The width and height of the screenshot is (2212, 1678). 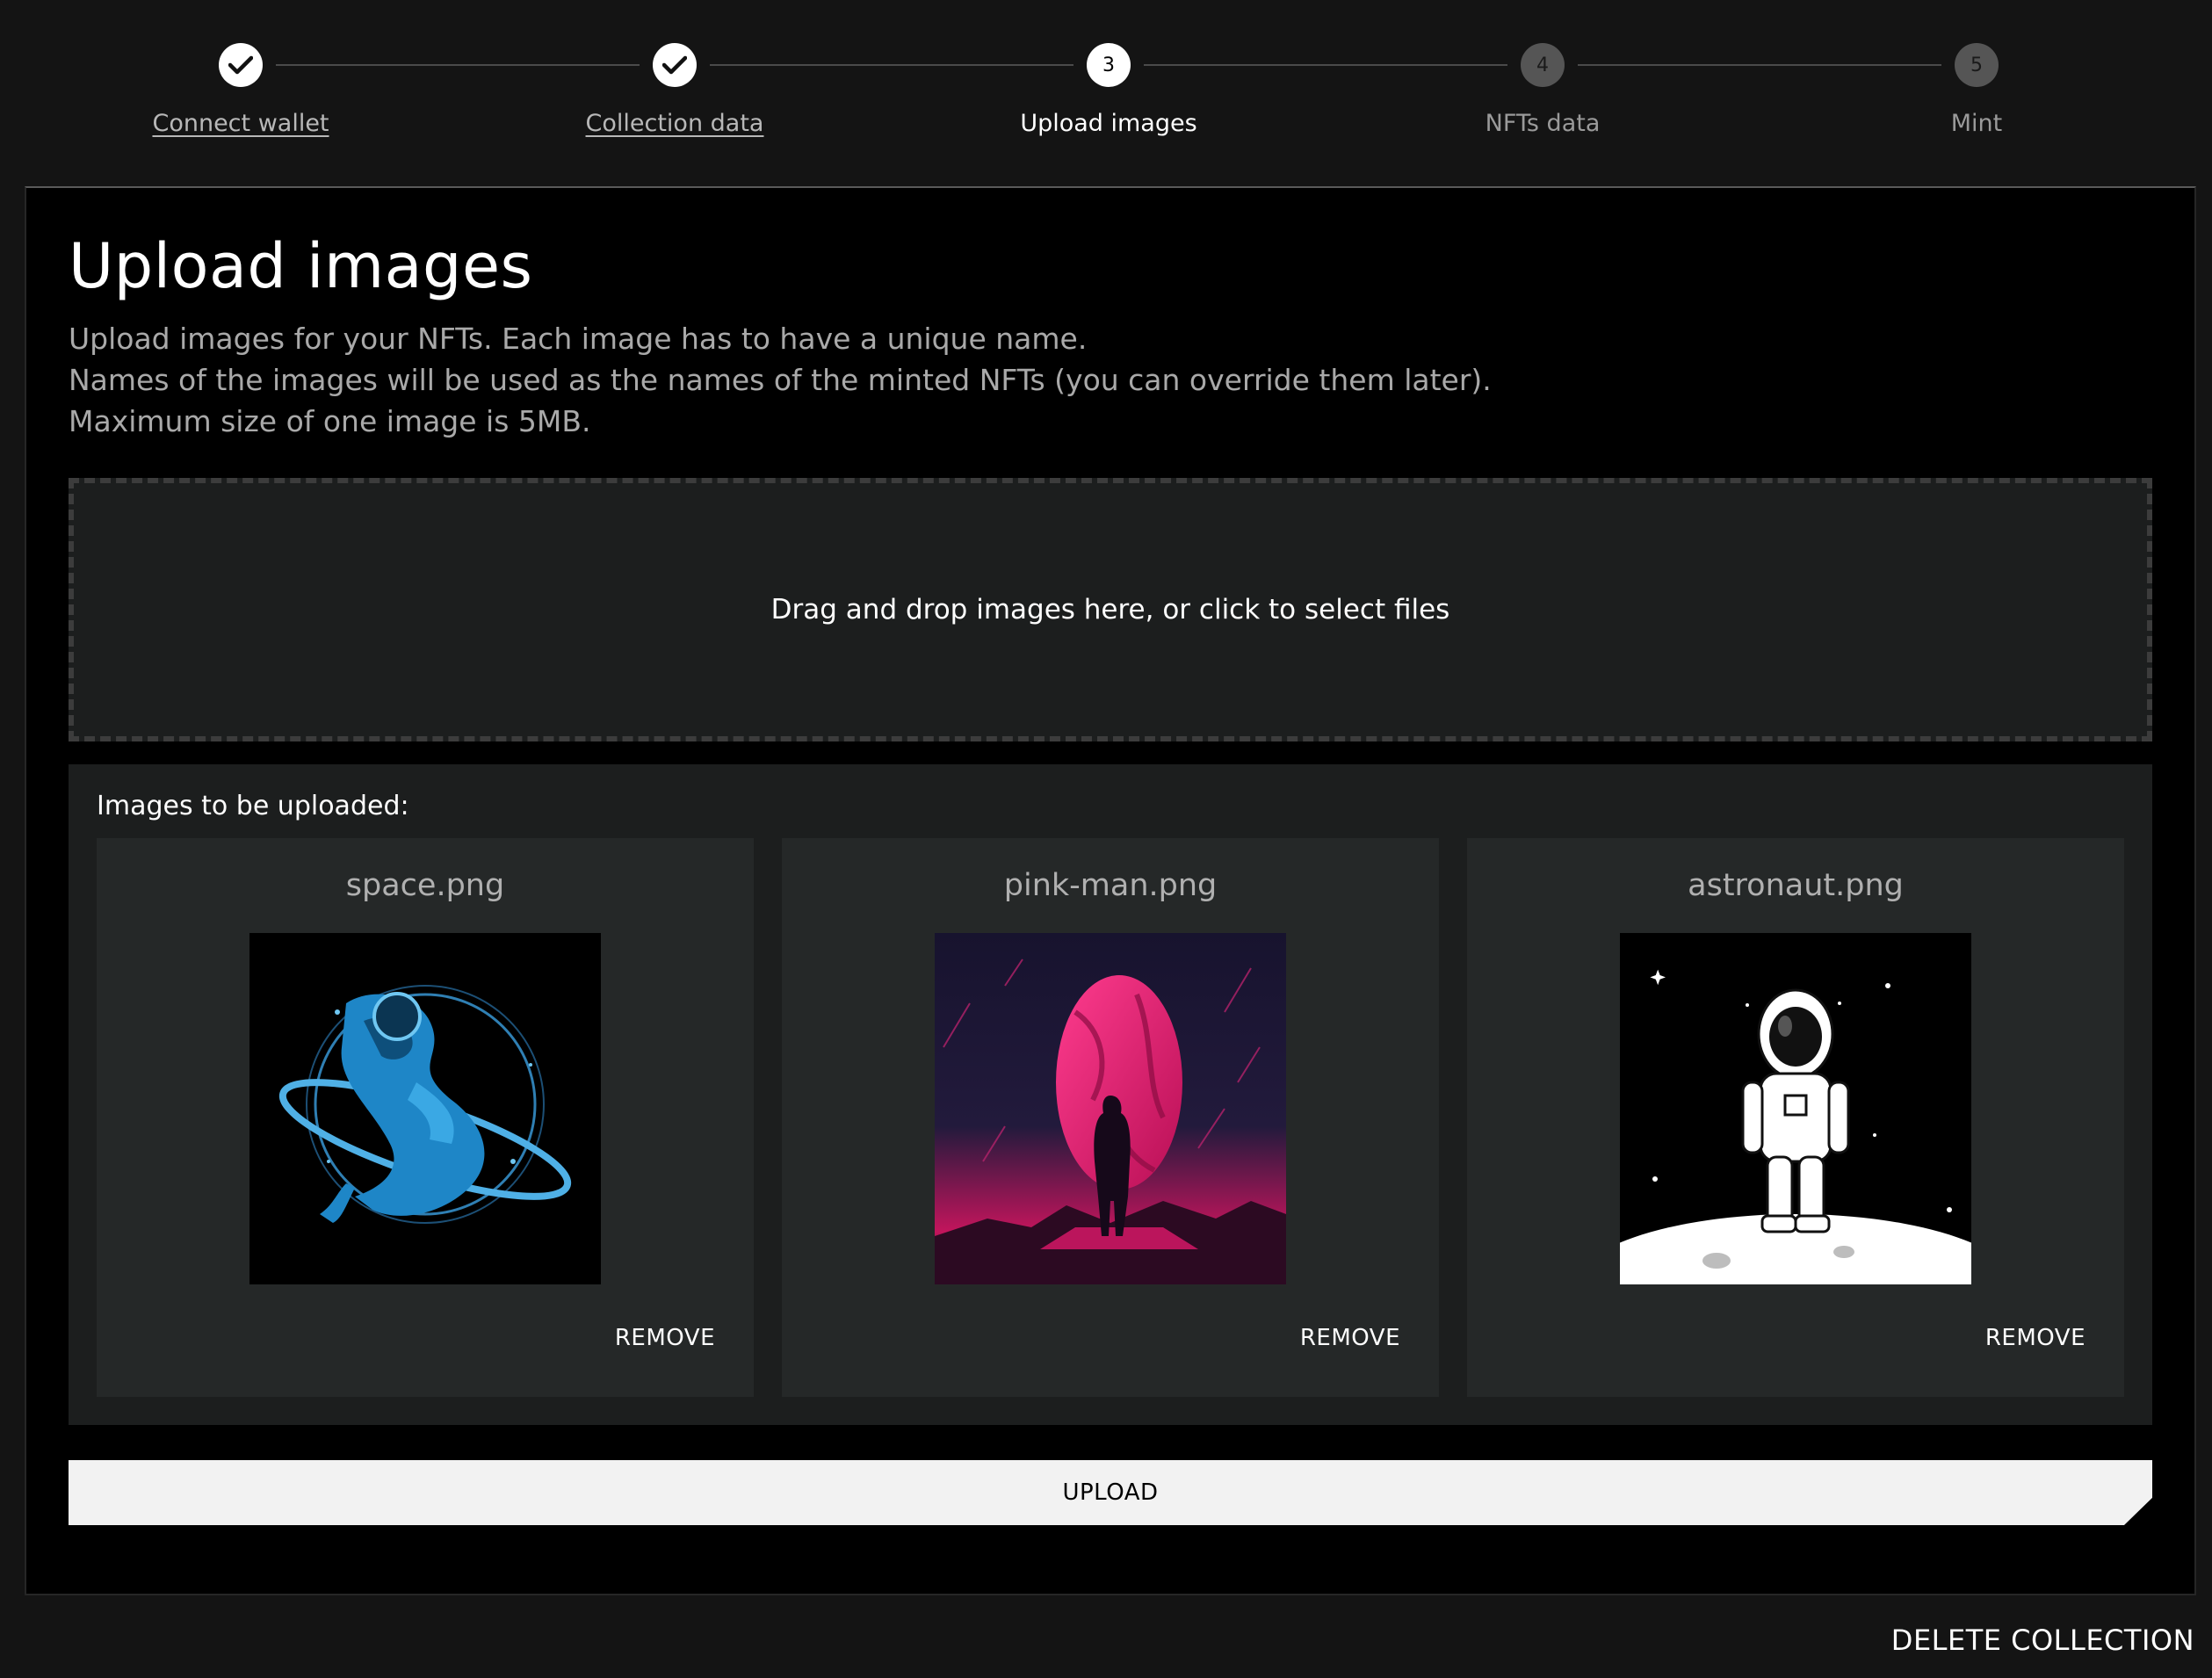 I want to click on step-number: 4, so click(x=1543, y=65).